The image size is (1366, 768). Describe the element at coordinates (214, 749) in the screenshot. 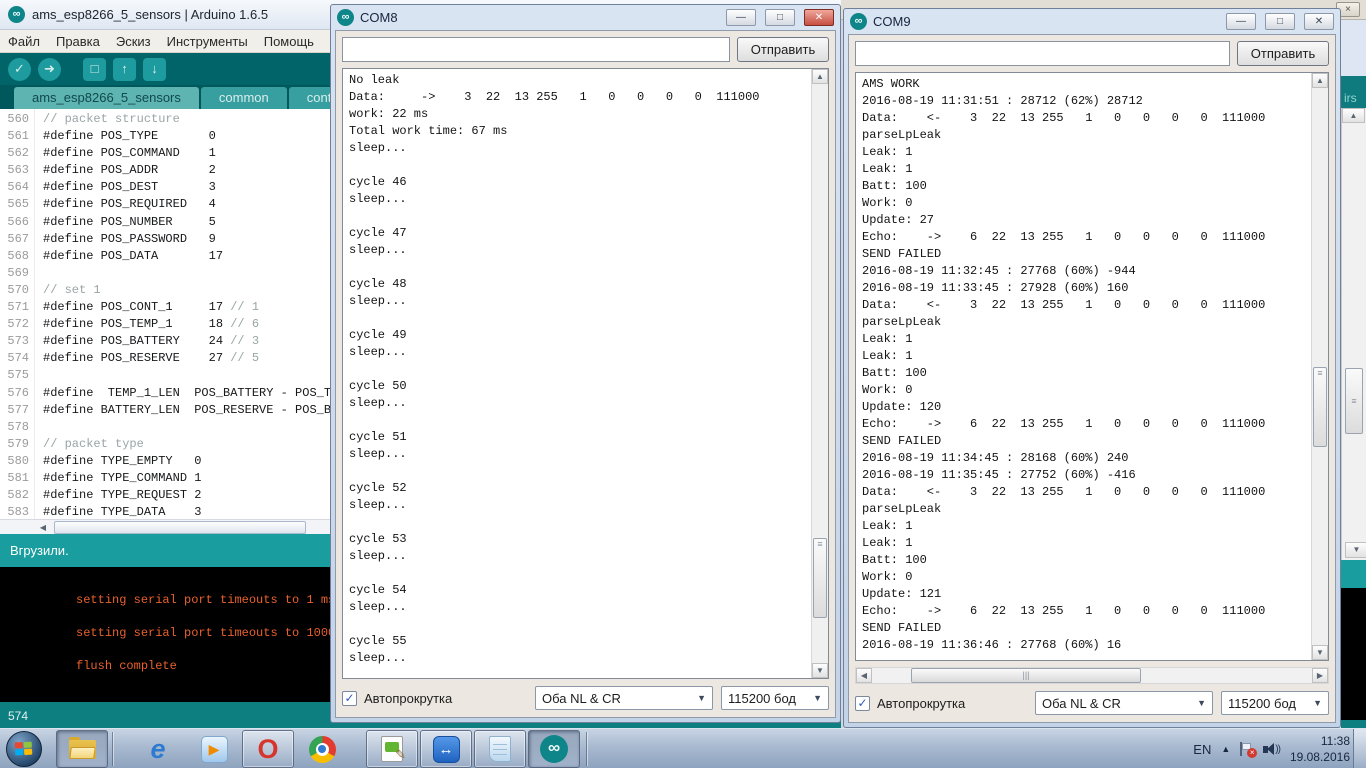

I see `taskbar-media-player-button: ▶` at that location.